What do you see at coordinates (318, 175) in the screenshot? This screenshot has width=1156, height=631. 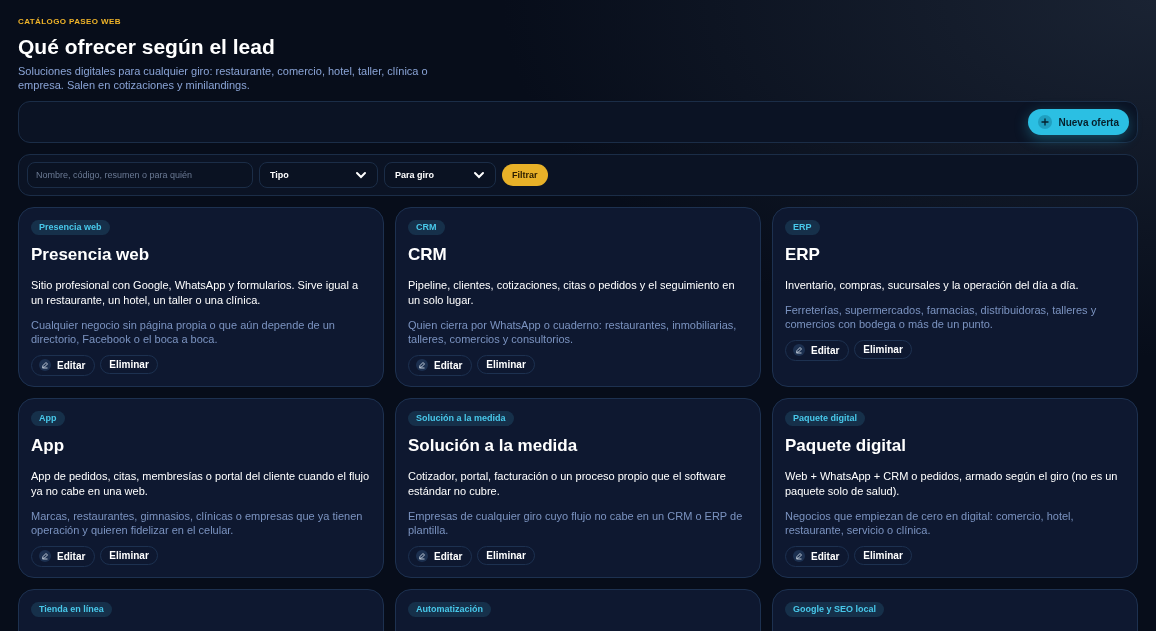 I see `type-select: Tipo` at bounding box center [318, 175].